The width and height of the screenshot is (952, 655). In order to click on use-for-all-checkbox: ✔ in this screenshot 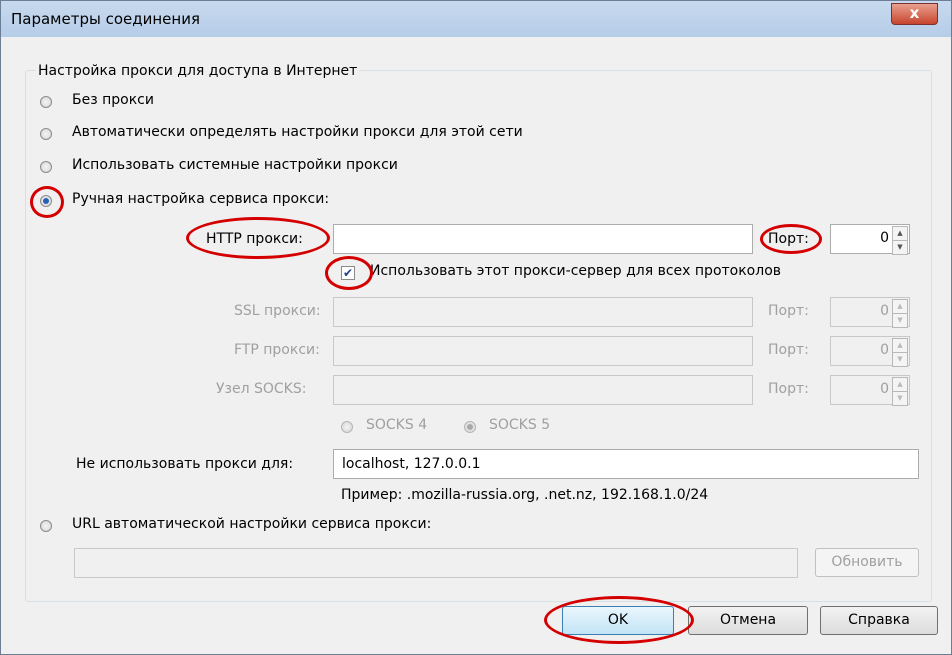, I will do `click(348, 273)`.